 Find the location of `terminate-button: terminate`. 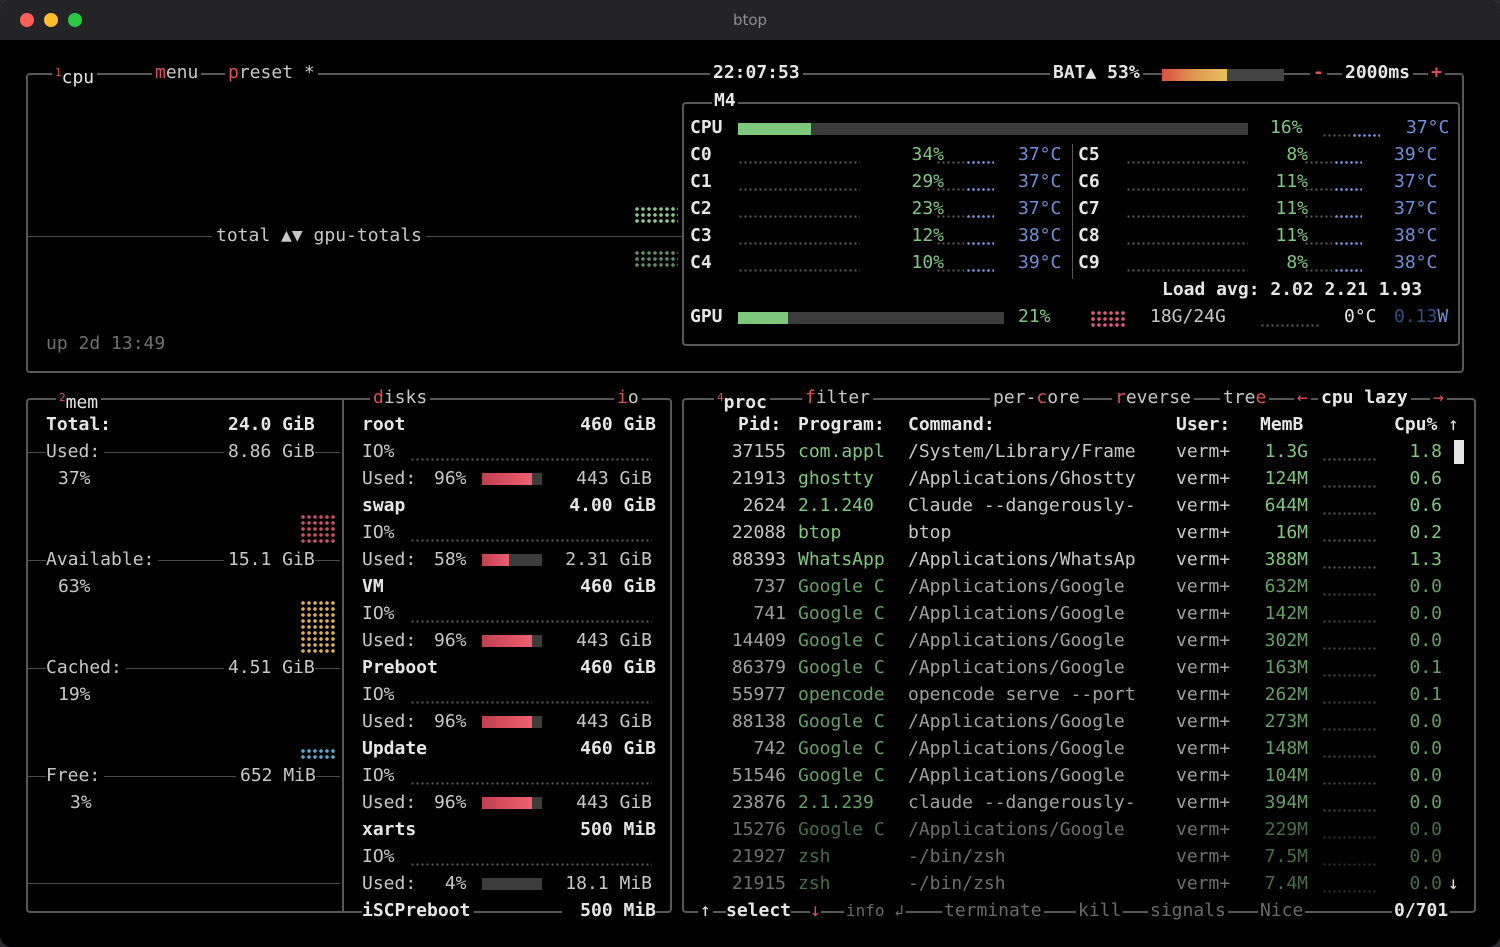

terminate-button: terminate is located at coordinates (993, 911).